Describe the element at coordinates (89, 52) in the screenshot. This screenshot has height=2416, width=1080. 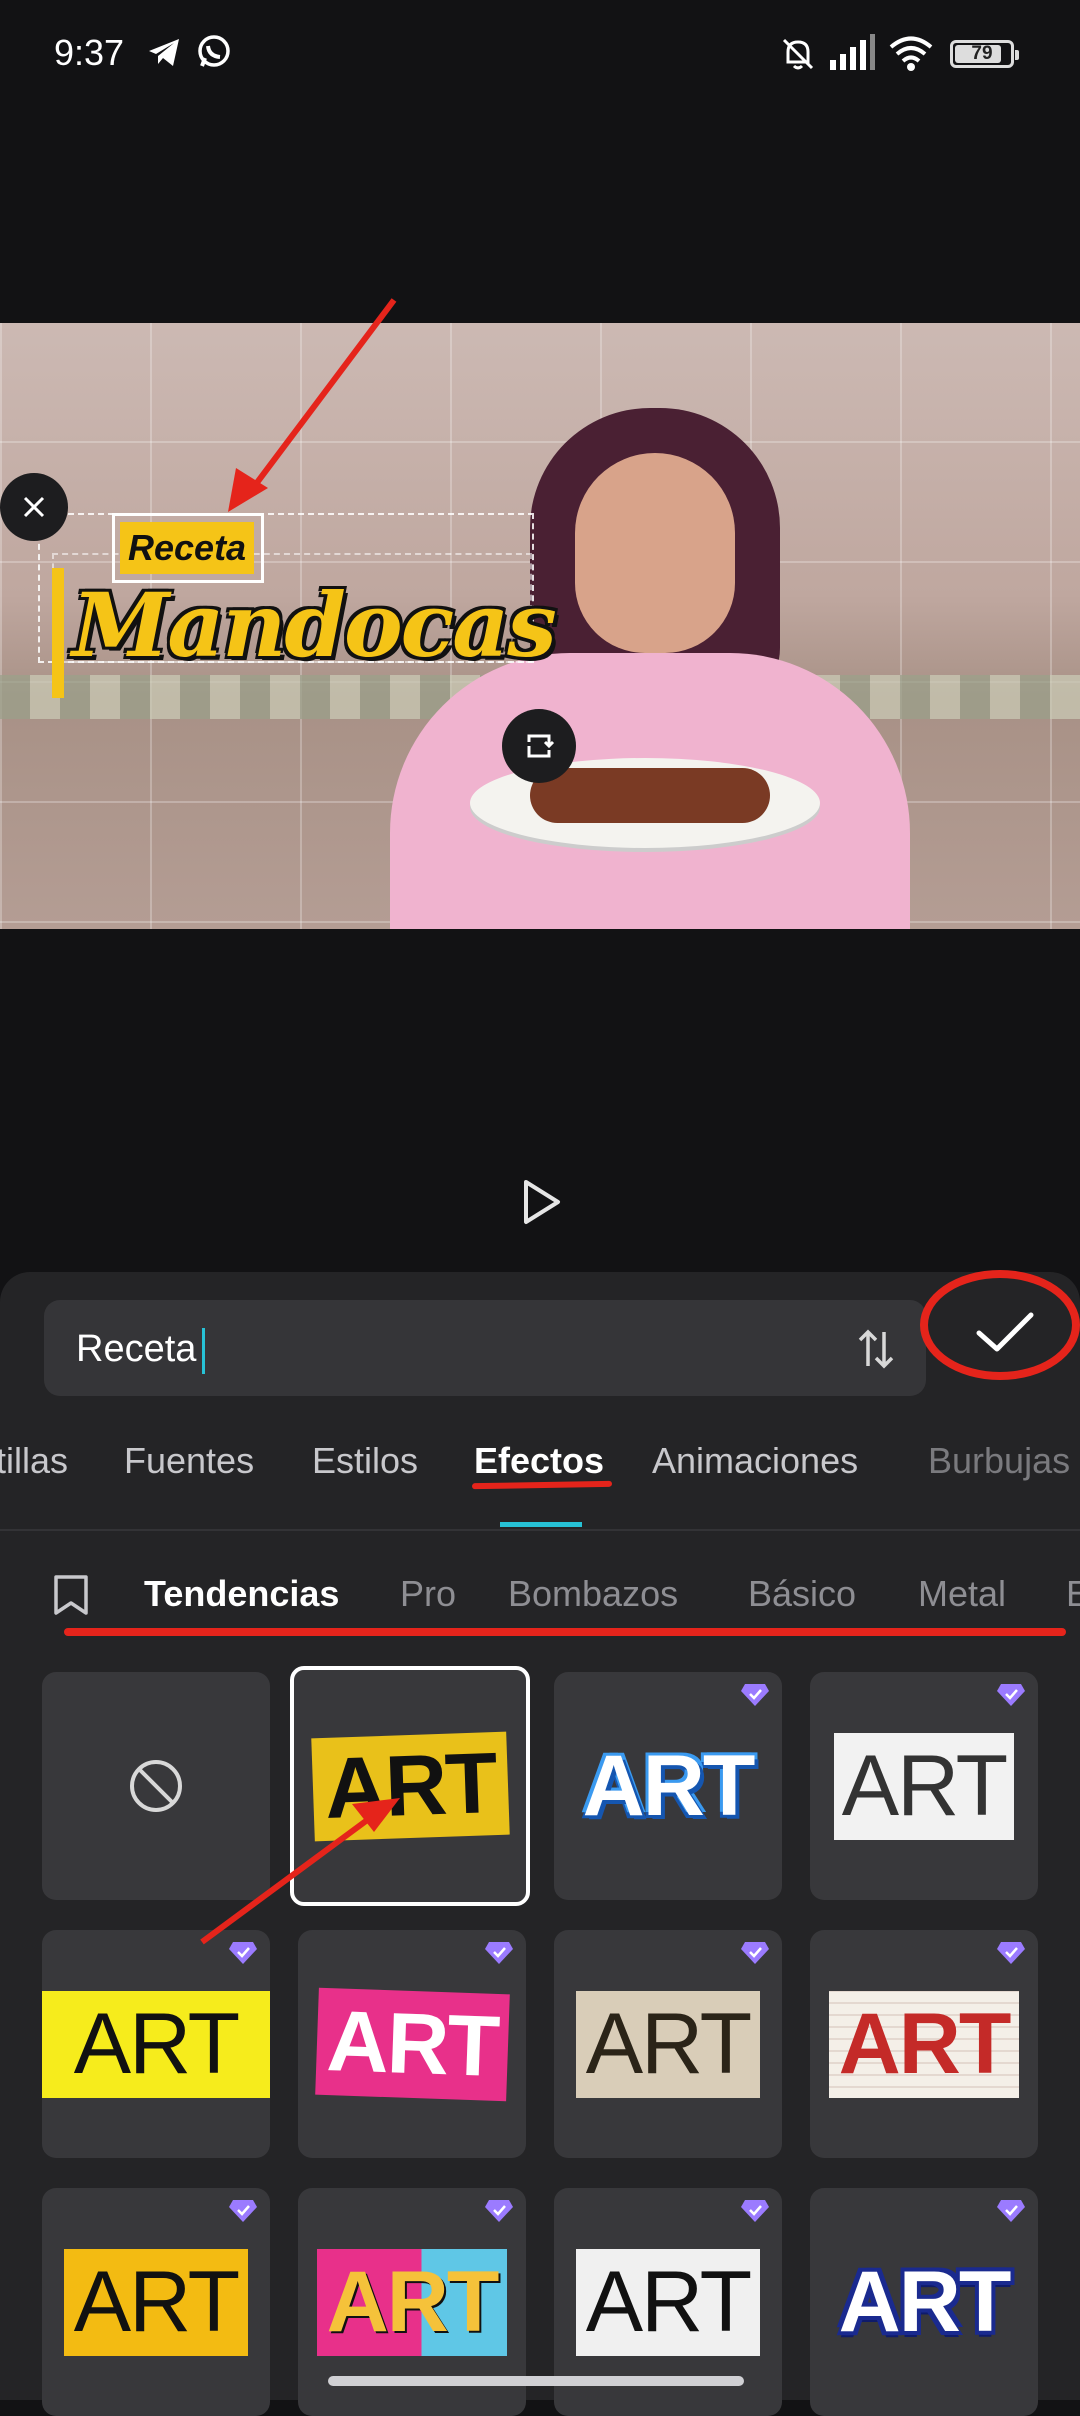
I see `status-time: 9:37` at that location.